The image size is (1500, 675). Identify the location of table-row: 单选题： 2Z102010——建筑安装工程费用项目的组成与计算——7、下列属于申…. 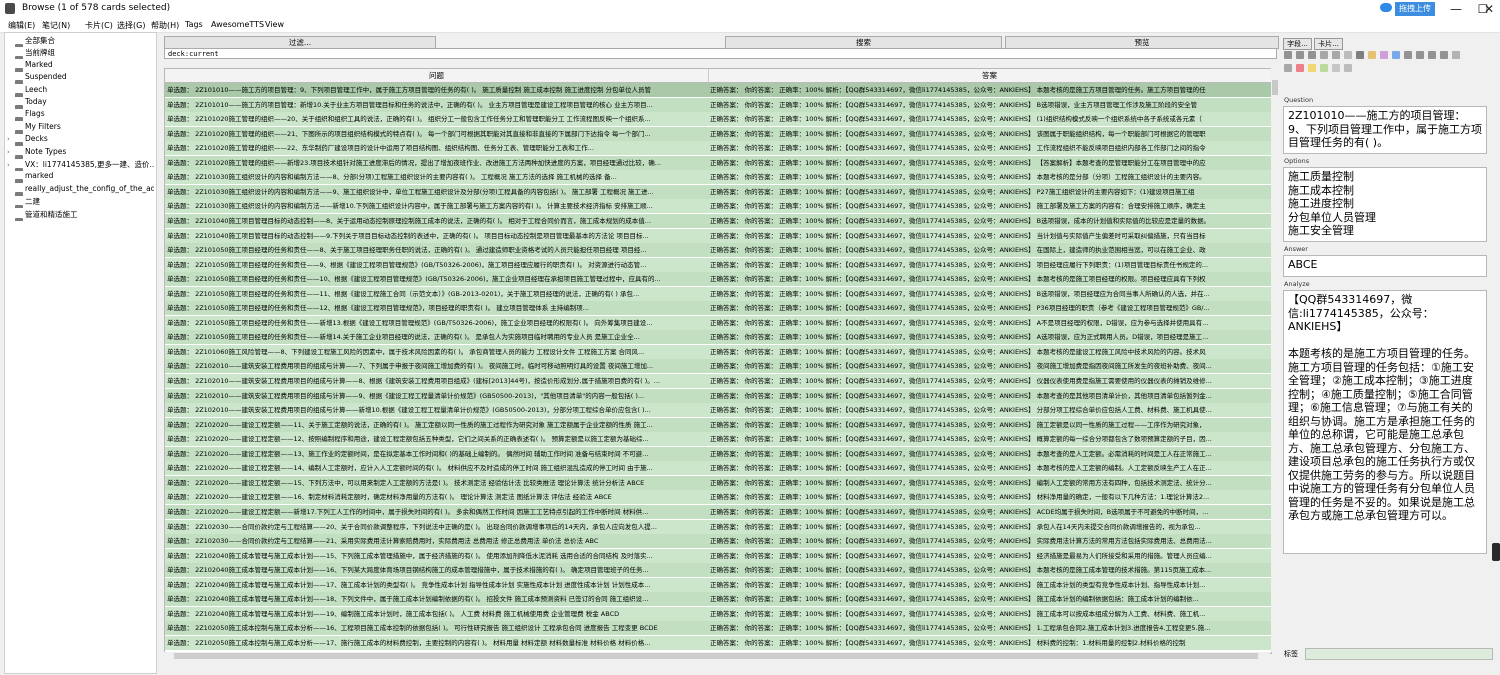
(718, 367).